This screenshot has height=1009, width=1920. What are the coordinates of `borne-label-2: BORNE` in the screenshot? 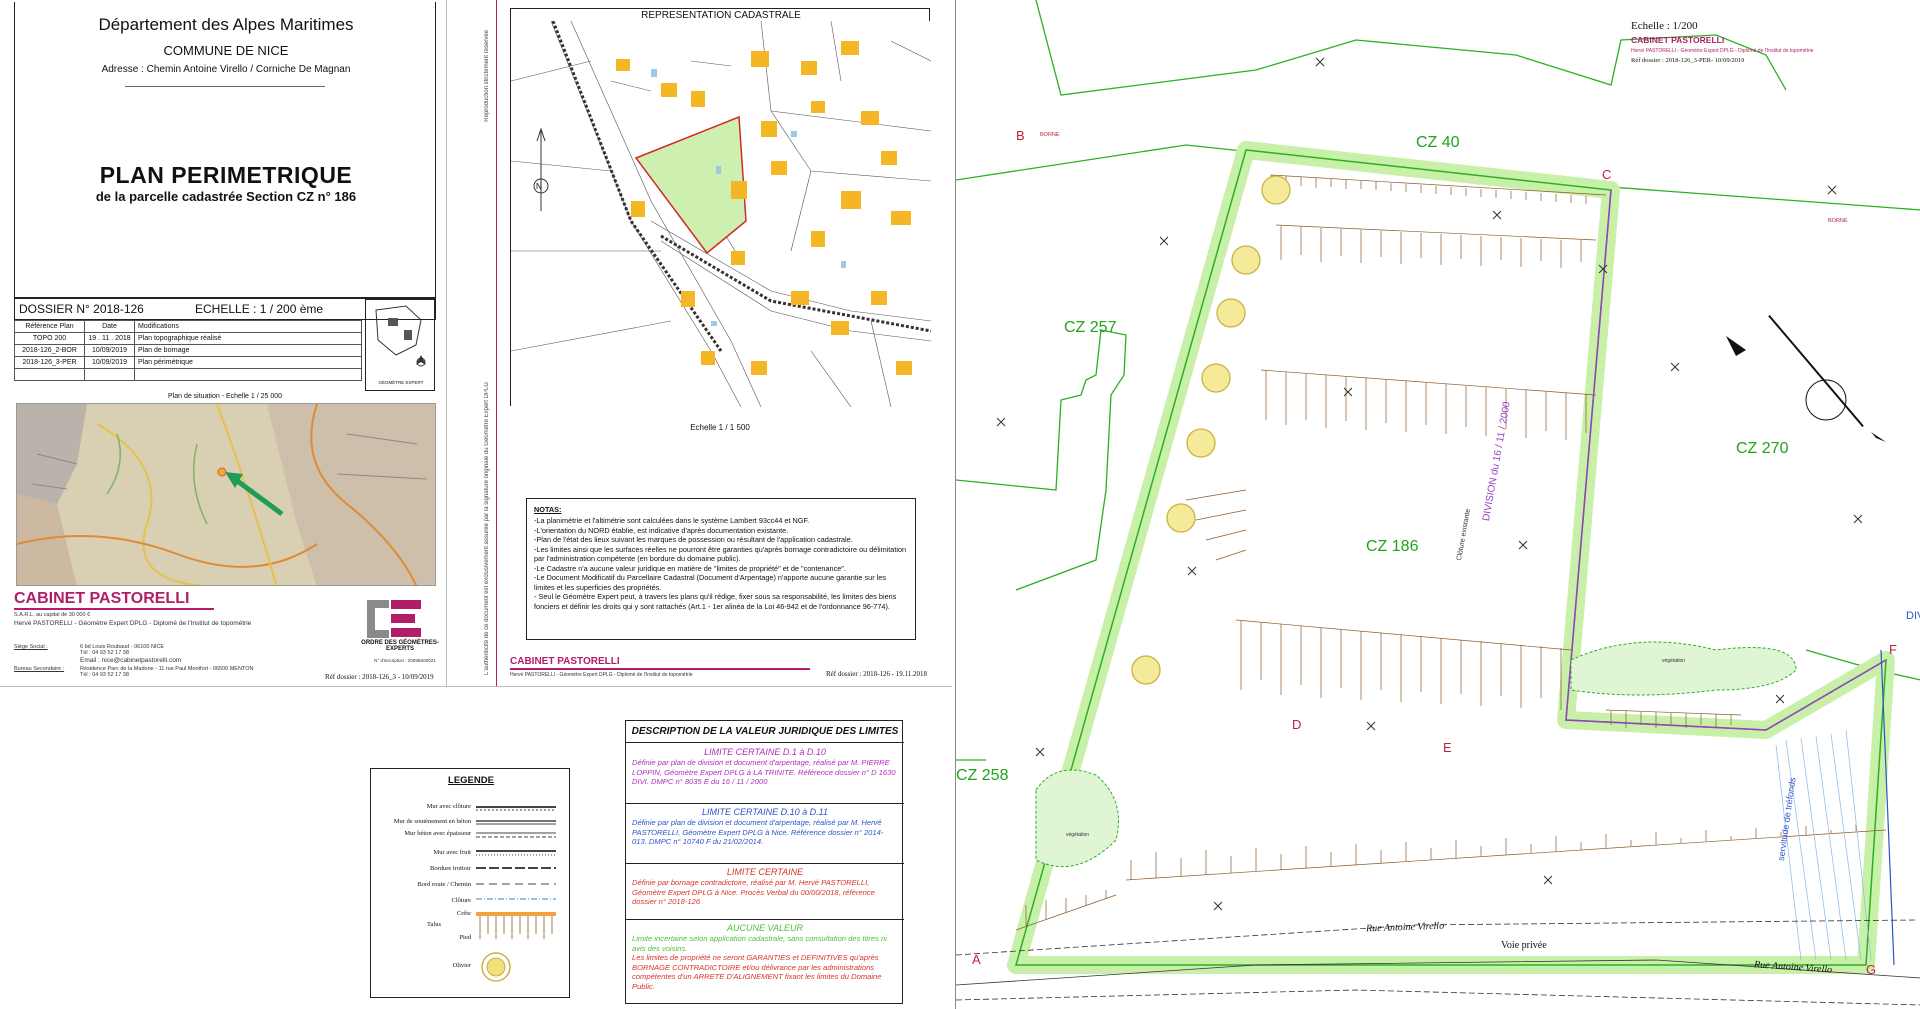 It's located at (1838, 221).